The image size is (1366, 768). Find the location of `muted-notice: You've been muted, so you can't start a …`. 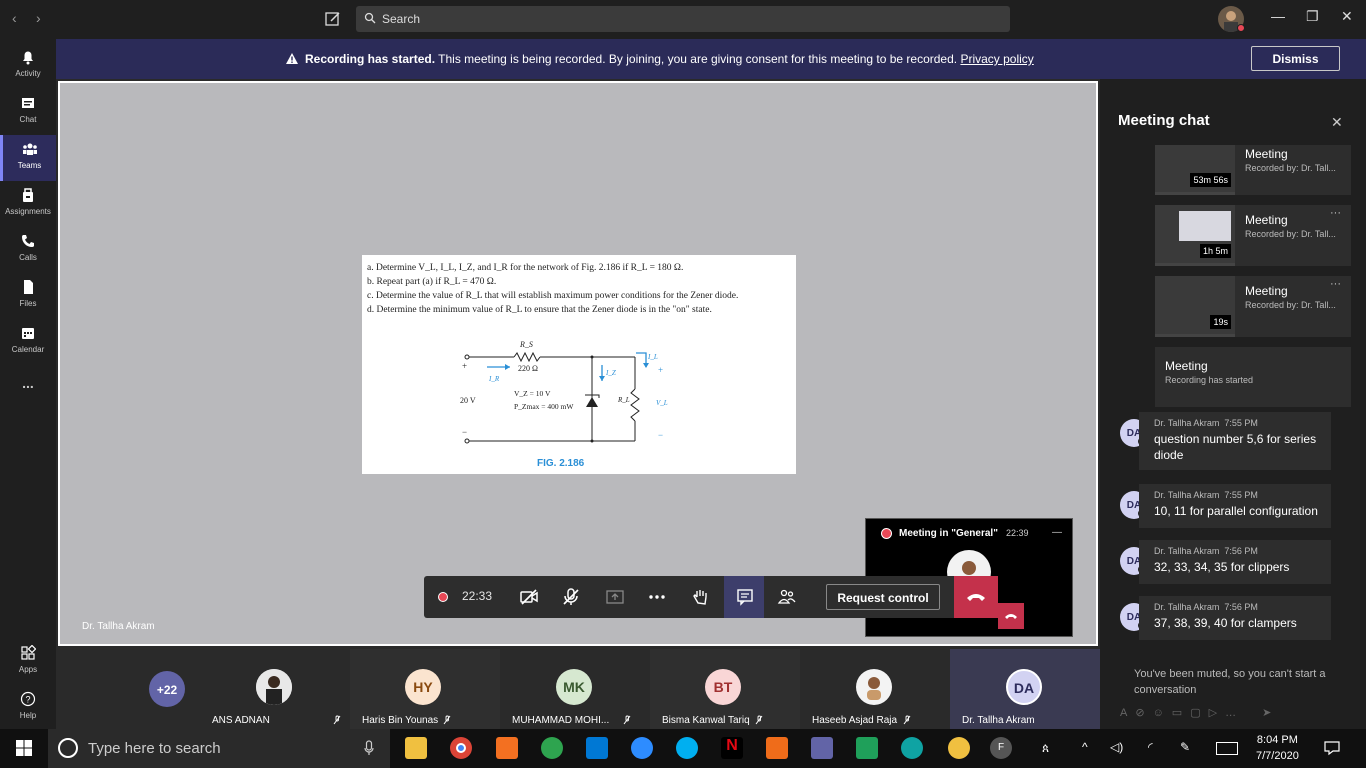

muted-notice: You've been muted, so you can't start a … is located at coordinates (1230, 682).